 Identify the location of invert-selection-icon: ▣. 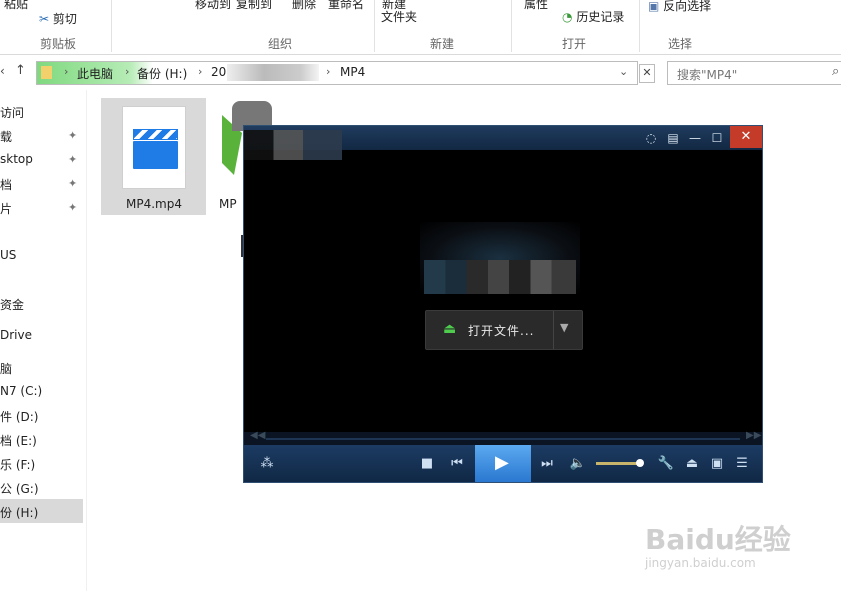
(654, 6).